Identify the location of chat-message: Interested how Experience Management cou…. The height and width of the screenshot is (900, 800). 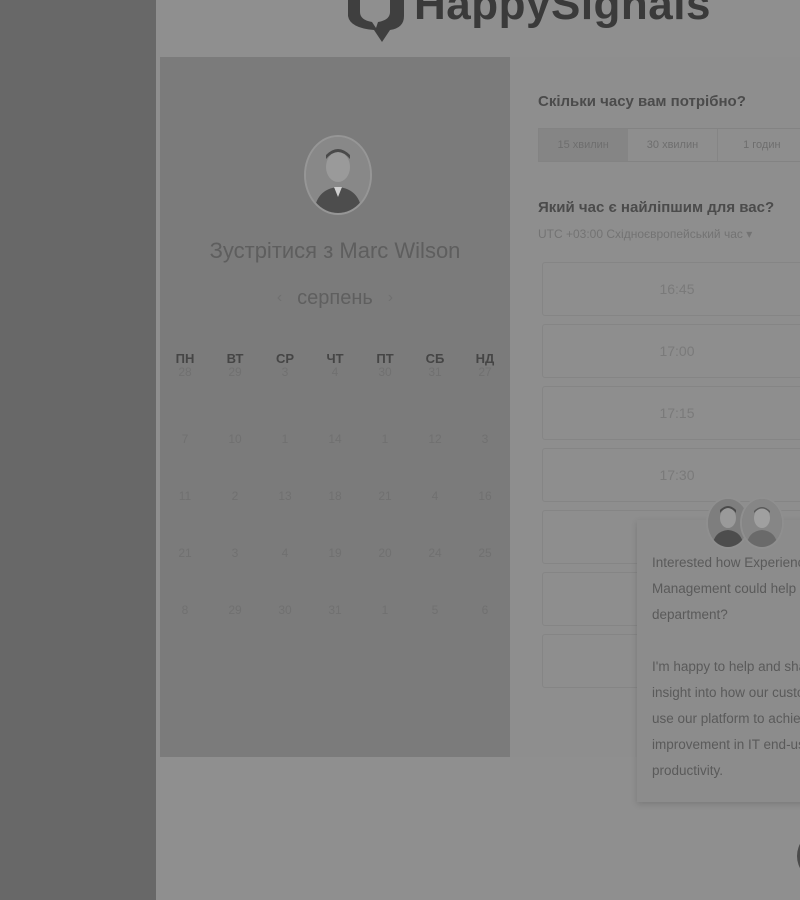
(726, 680).